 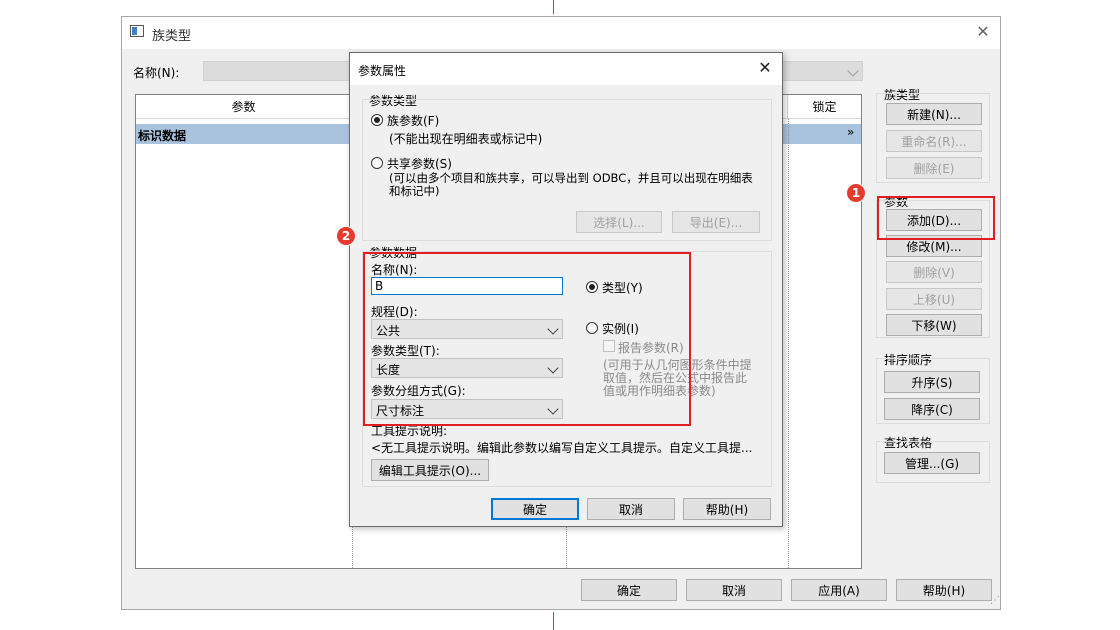 I want to click on window-app-icon, so click(x=137, y=31).